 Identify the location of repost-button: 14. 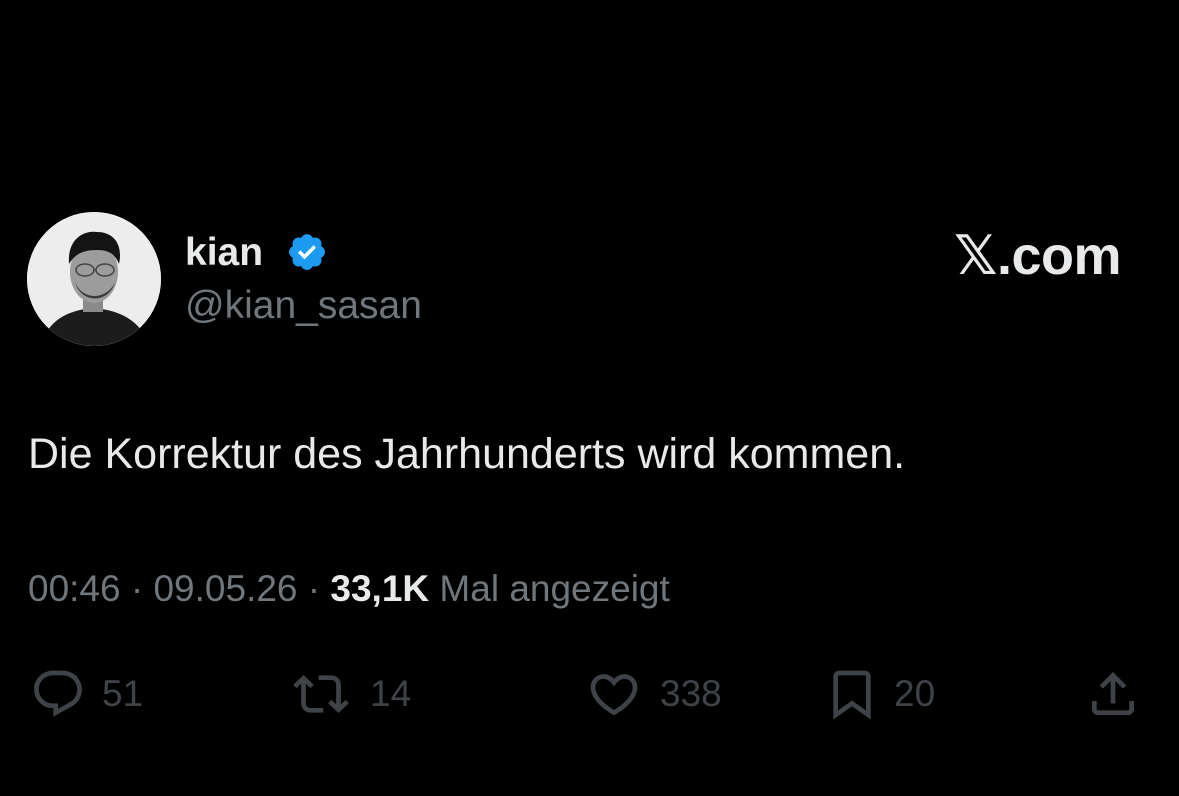
(348, 694).